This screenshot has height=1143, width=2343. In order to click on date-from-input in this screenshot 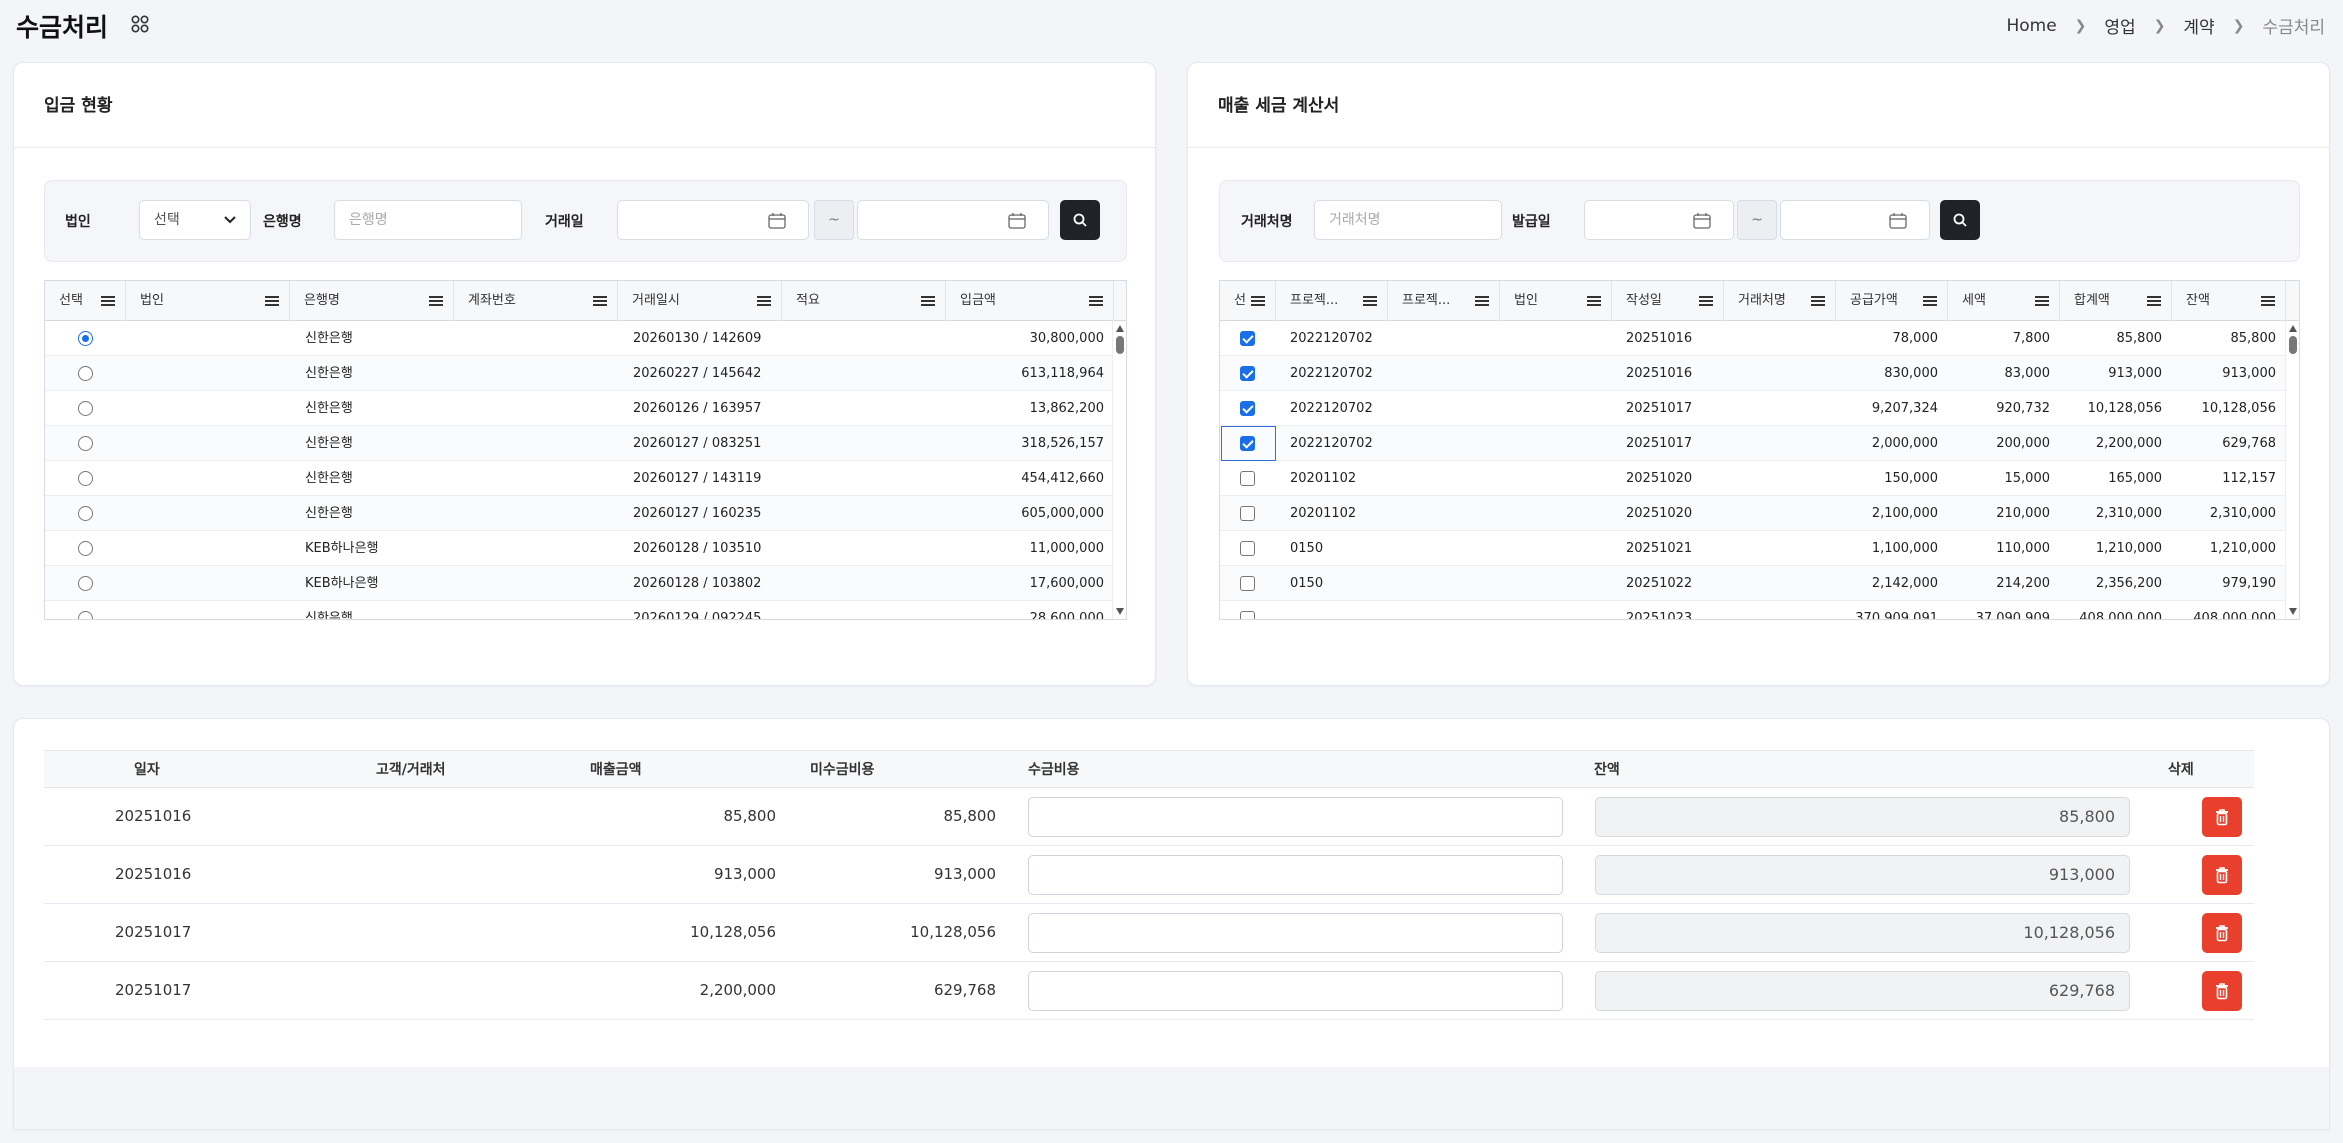, I will do `click(713, 220)`.